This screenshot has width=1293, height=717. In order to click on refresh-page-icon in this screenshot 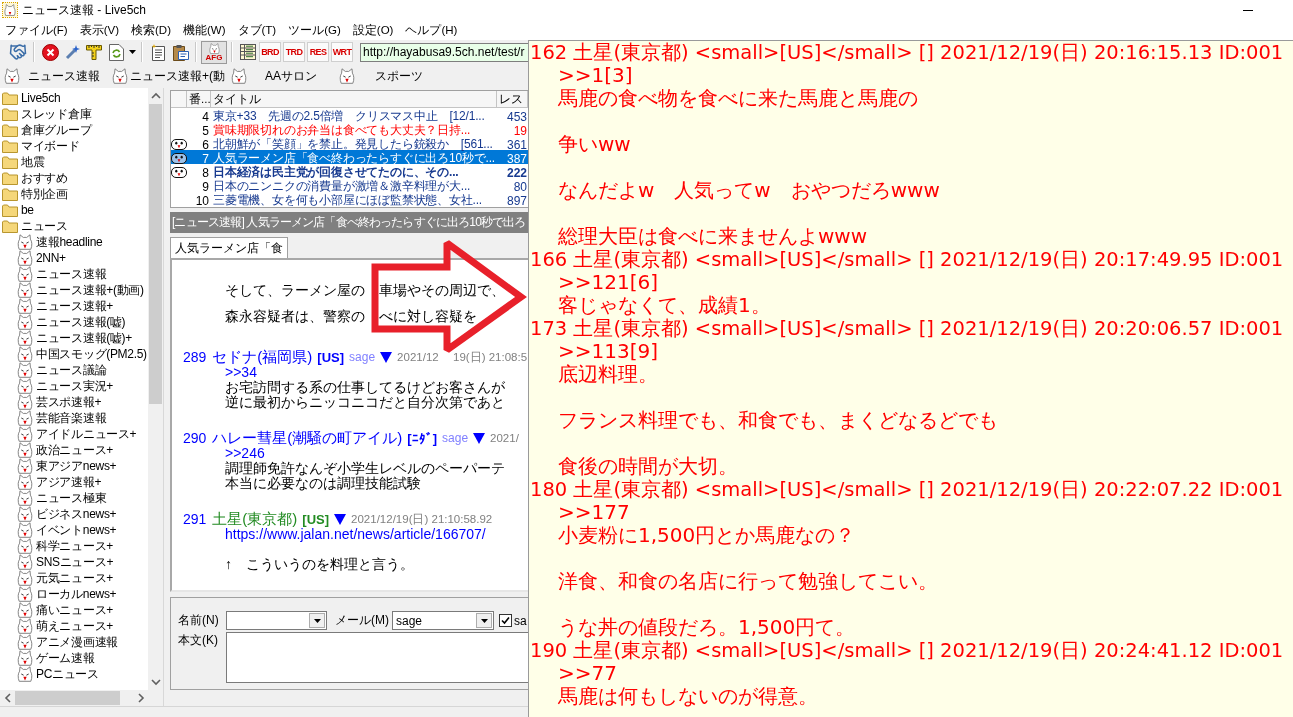, I will do `click(116, 52)`.